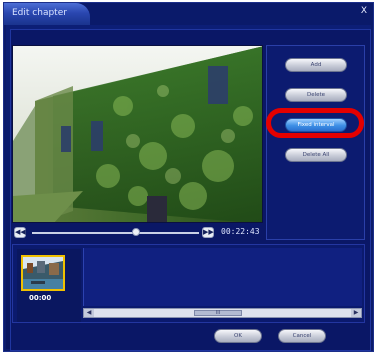 The image size is (377, 354). I want to click on scroll-left-icon: ◀, so click(89, 313).